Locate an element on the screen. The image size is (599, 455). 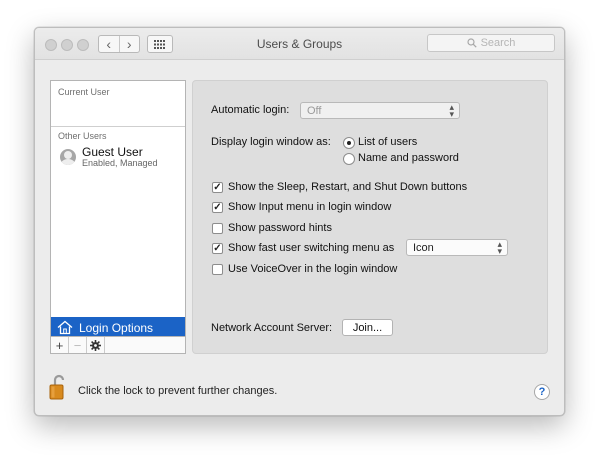
fast-user-switching-popup: Icon ▴ ▾ is located at coordinates (457, 247).